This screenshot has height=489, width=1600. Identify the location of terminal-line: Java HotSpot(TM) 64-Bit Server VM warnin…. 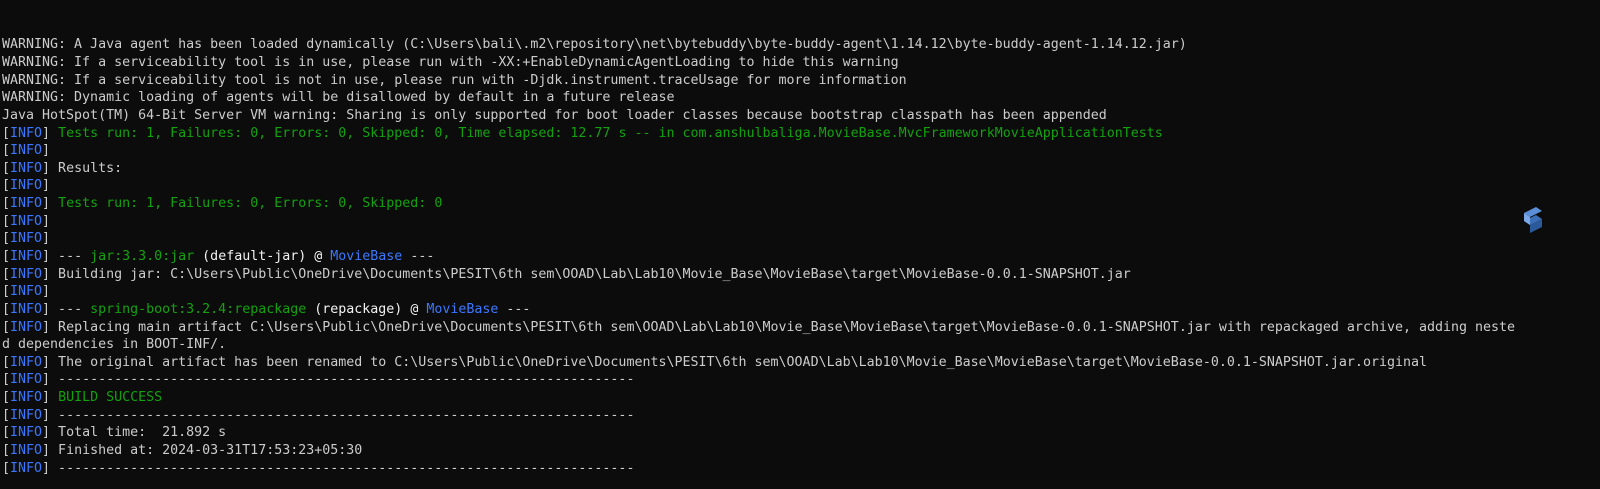
(801, 116).